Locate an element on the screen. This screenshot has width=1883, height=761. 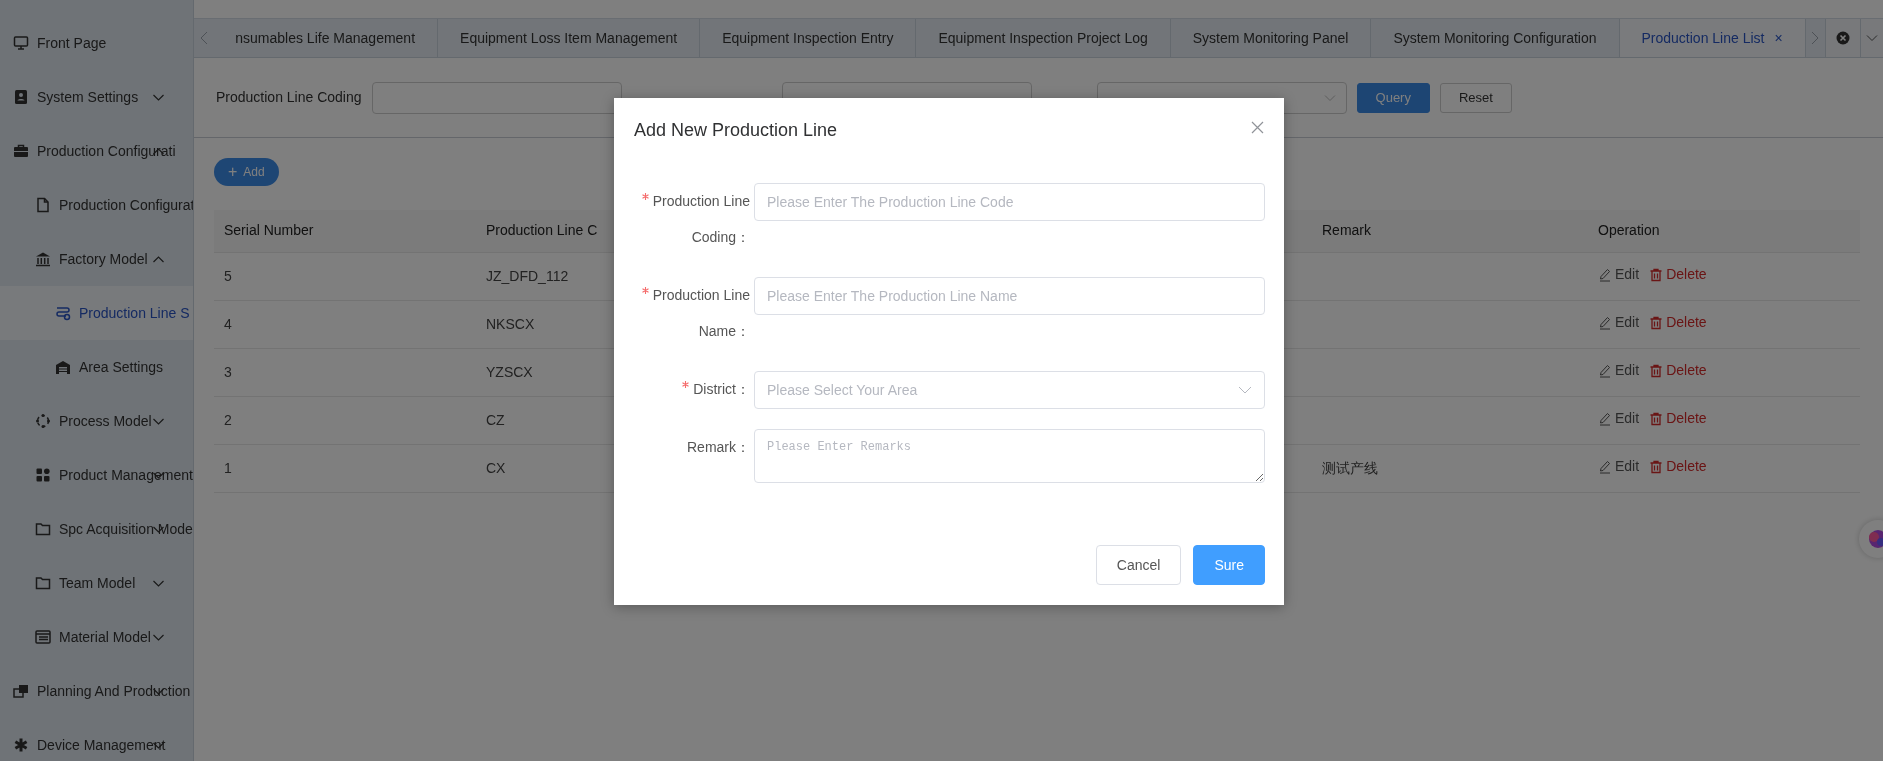
tab: Equipment Inspection Entry is located at coordinates (808, 38).